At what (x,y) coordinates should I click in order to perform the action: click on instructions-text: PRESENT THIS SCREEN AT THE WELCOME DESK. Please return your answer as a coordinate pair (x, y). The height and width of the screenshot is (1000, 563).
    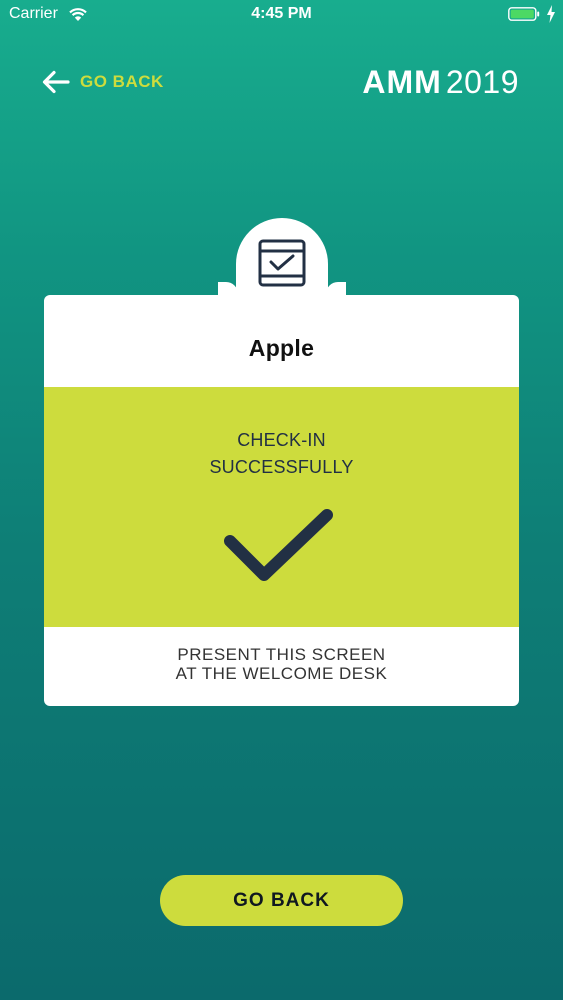
    Looking at the image, I should click on (281, 664).